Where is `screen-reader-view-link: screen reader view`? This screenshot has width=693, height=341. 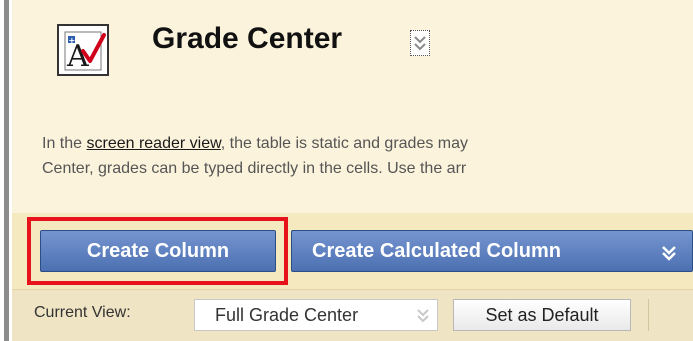
screen-reader-view-link: screen reader view is located at coordinates (153, 143).